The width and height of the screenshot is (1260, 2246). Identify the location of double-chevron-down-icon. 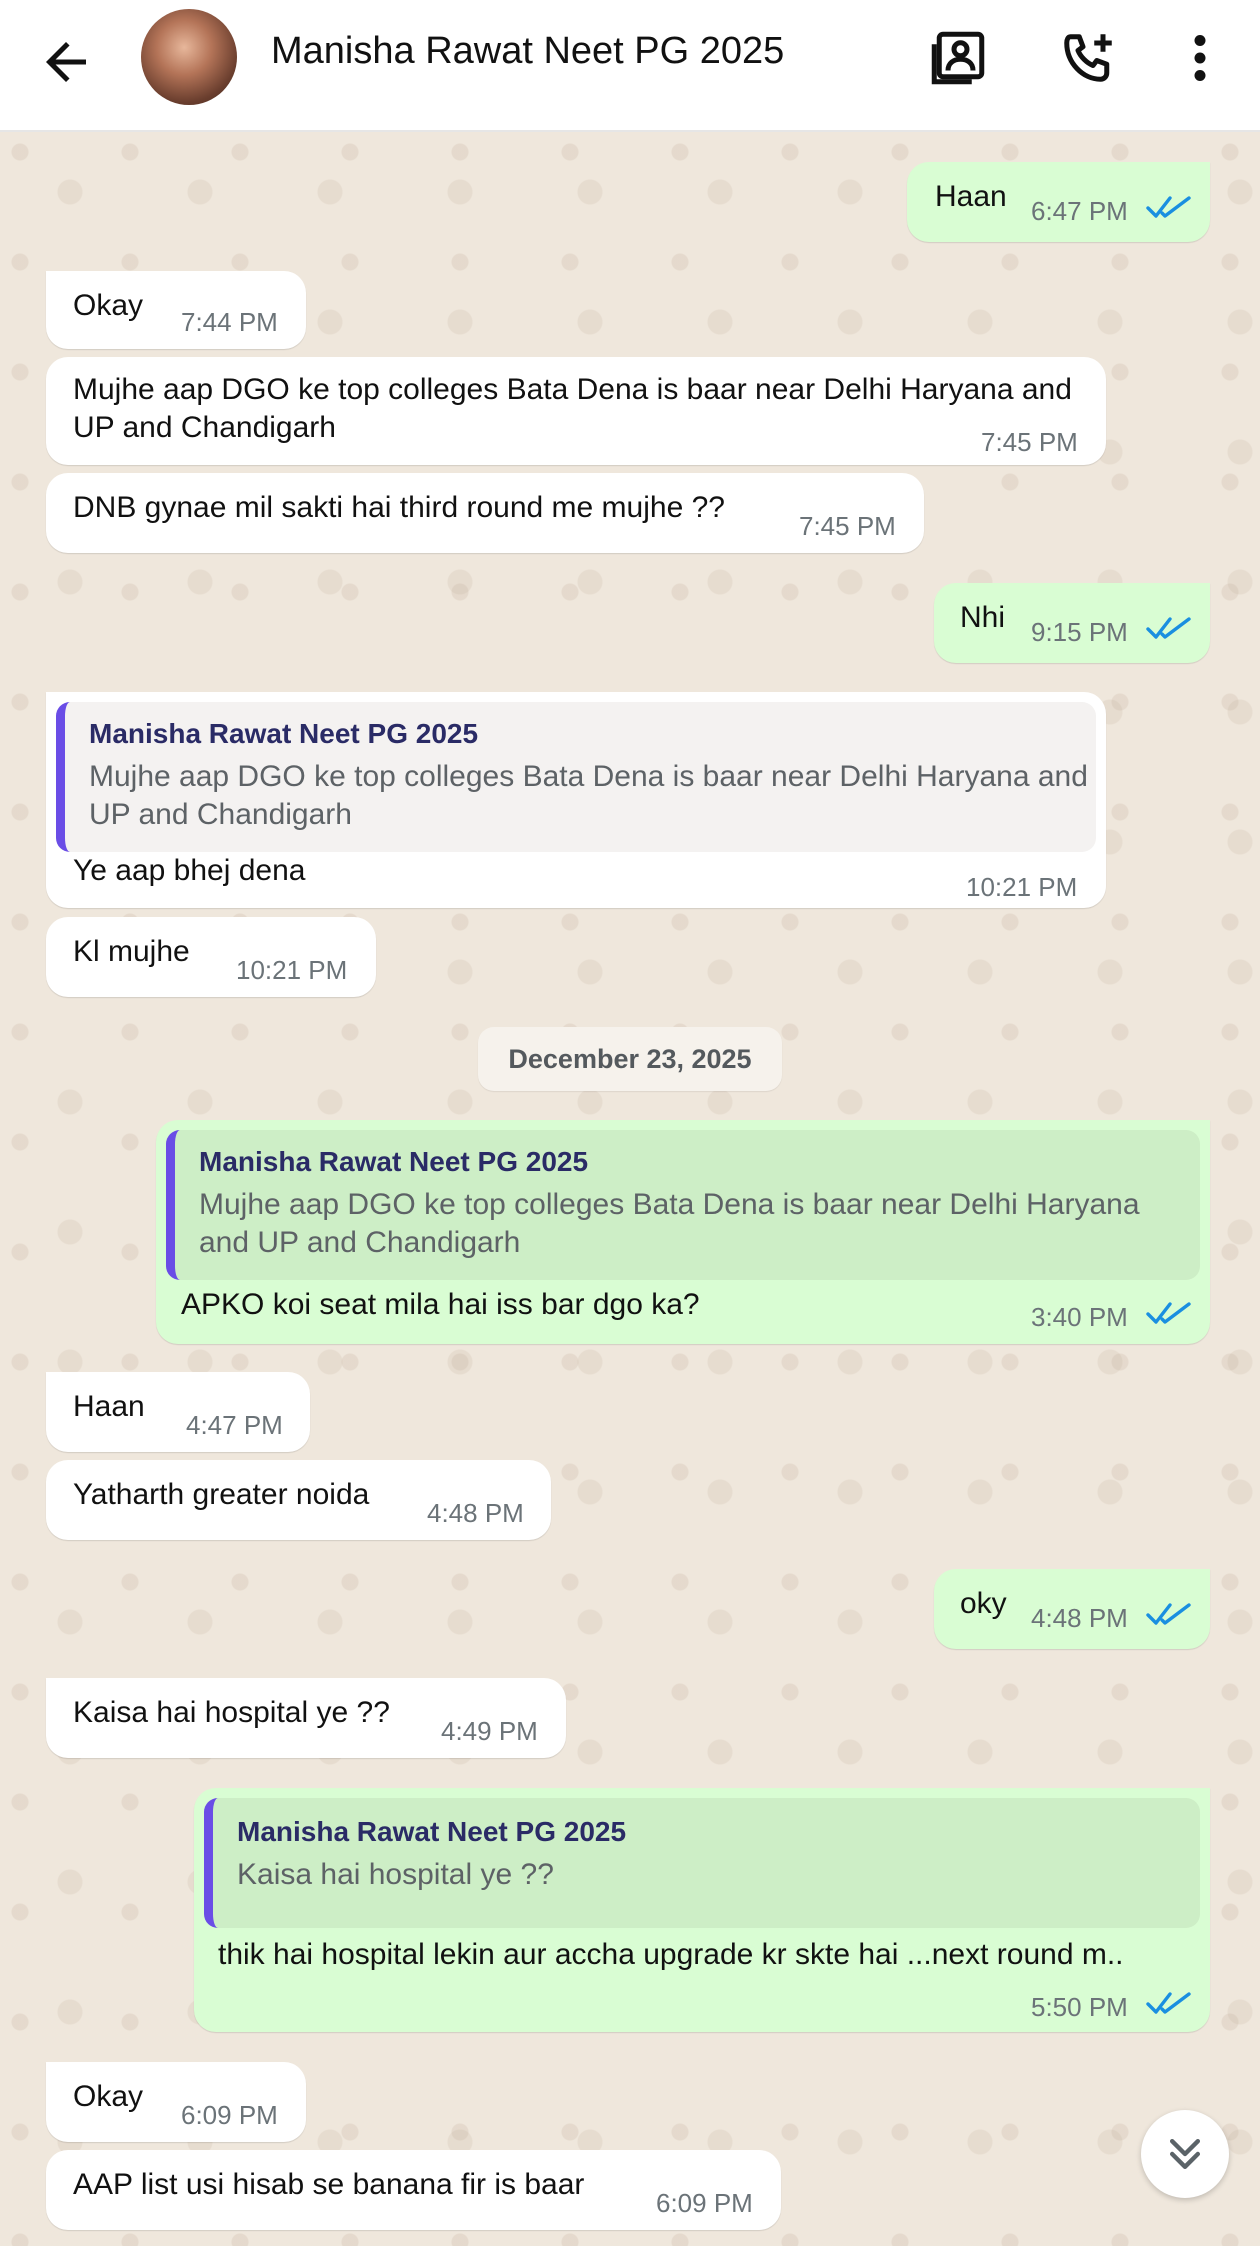
(1185, 2154).